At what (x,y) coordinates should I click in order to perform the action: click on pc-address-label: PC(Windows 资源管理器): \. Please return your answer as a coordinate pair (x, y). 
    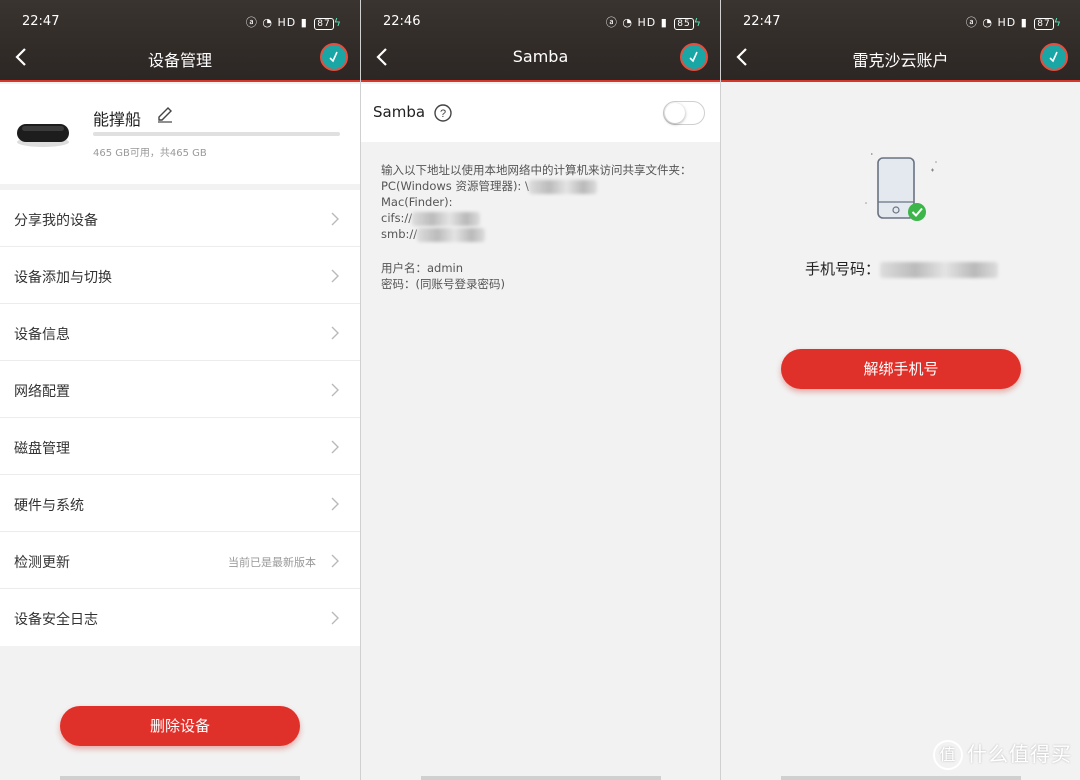
    Looking at the image, I should click on (455, 186).